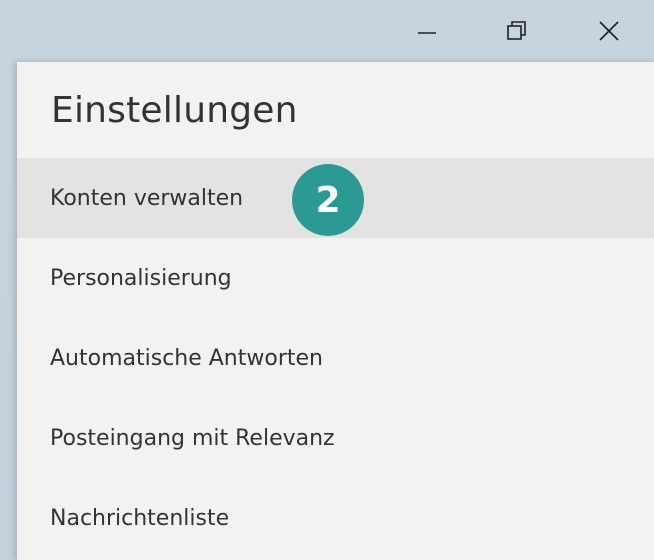 Image resolution: width=654 pixels, height=560 pixels. What do you see at coordinates (328, 200) in the screenshot?
I see `step-number-badge: 2` at bounding box center [328, 200].